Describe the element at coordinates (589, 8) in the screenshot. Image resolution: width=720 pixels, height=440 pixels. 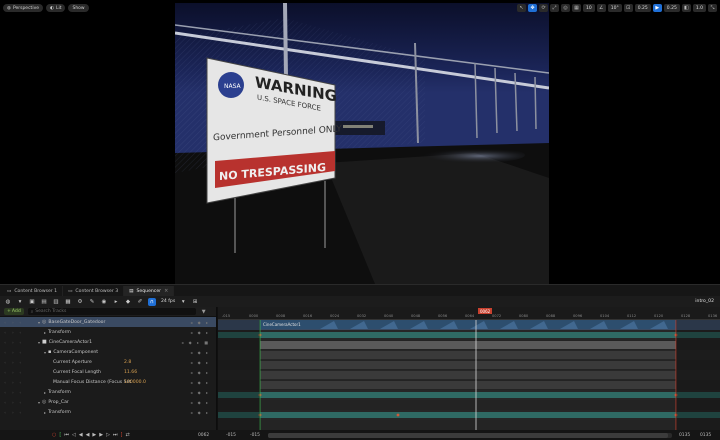
I see `grid-value: 10` at that location.